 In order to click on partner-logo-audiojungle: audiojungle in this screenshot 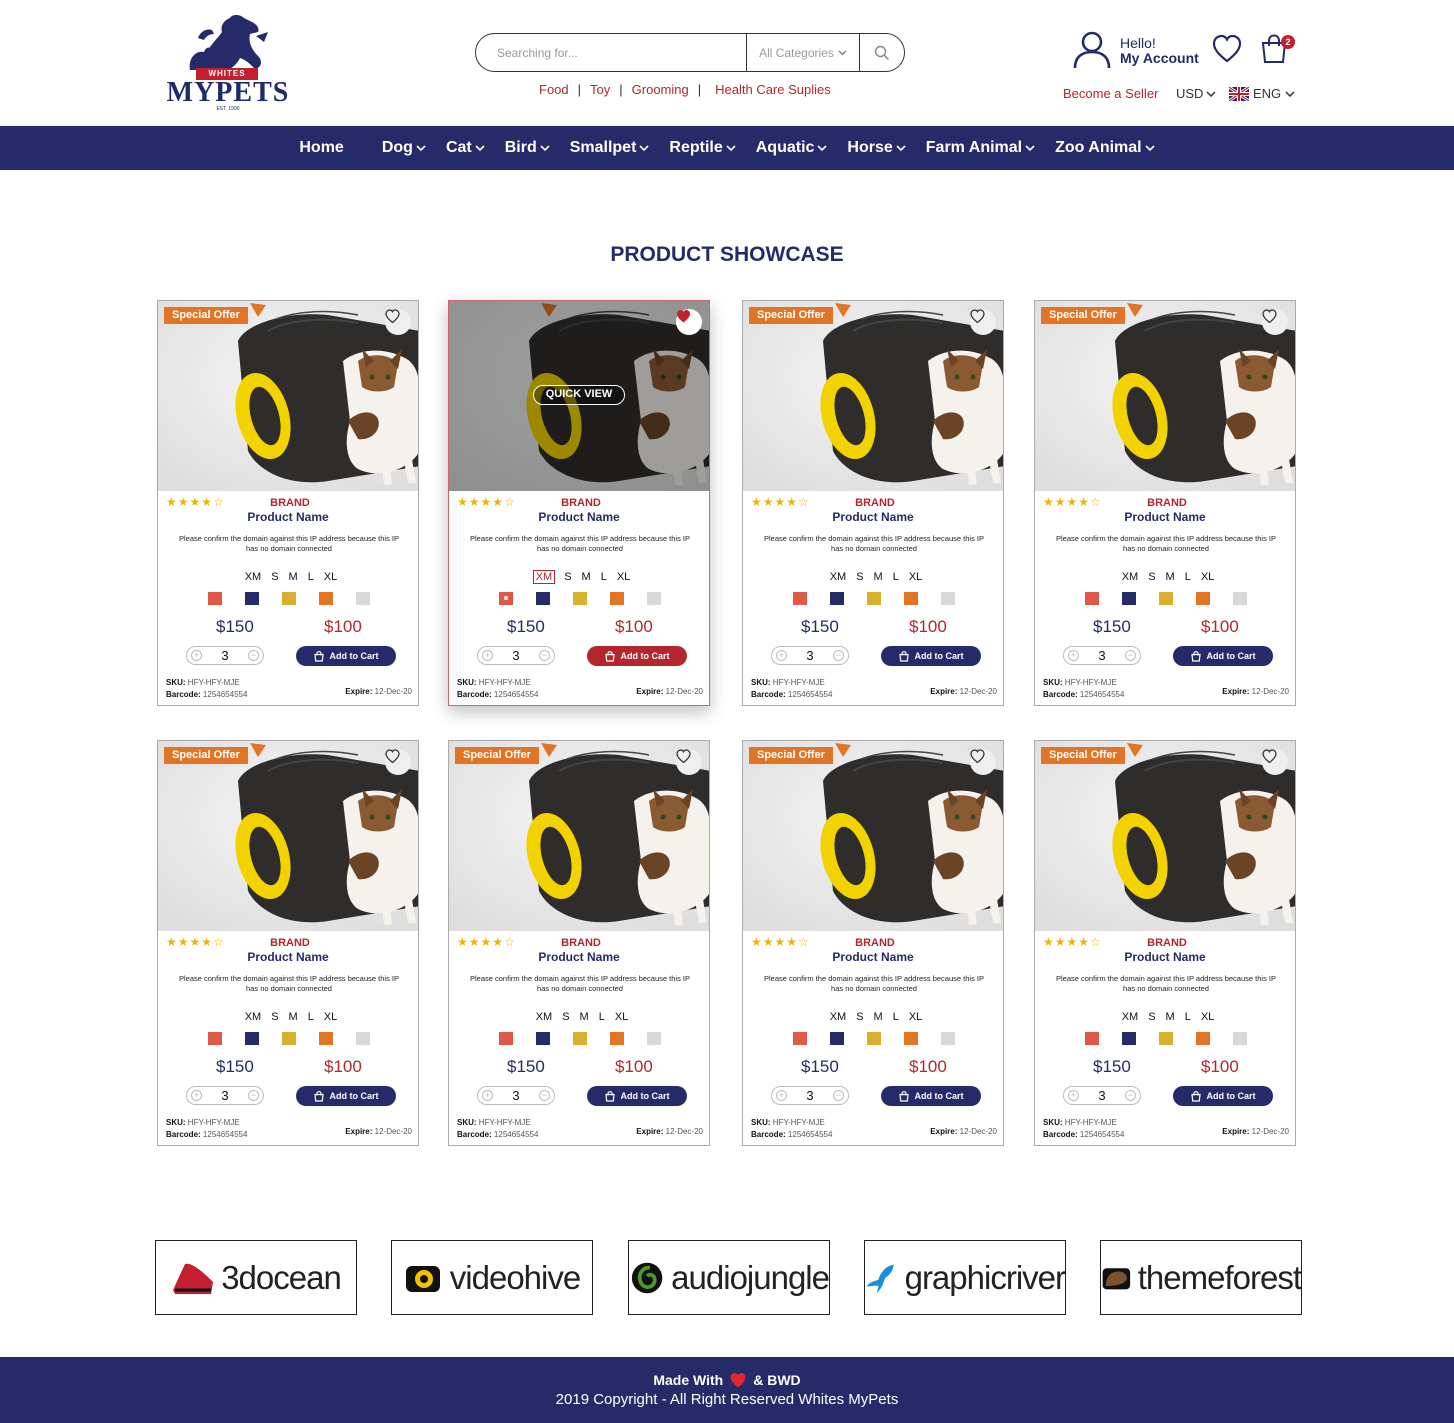, I will do `click(729, 1277)`.